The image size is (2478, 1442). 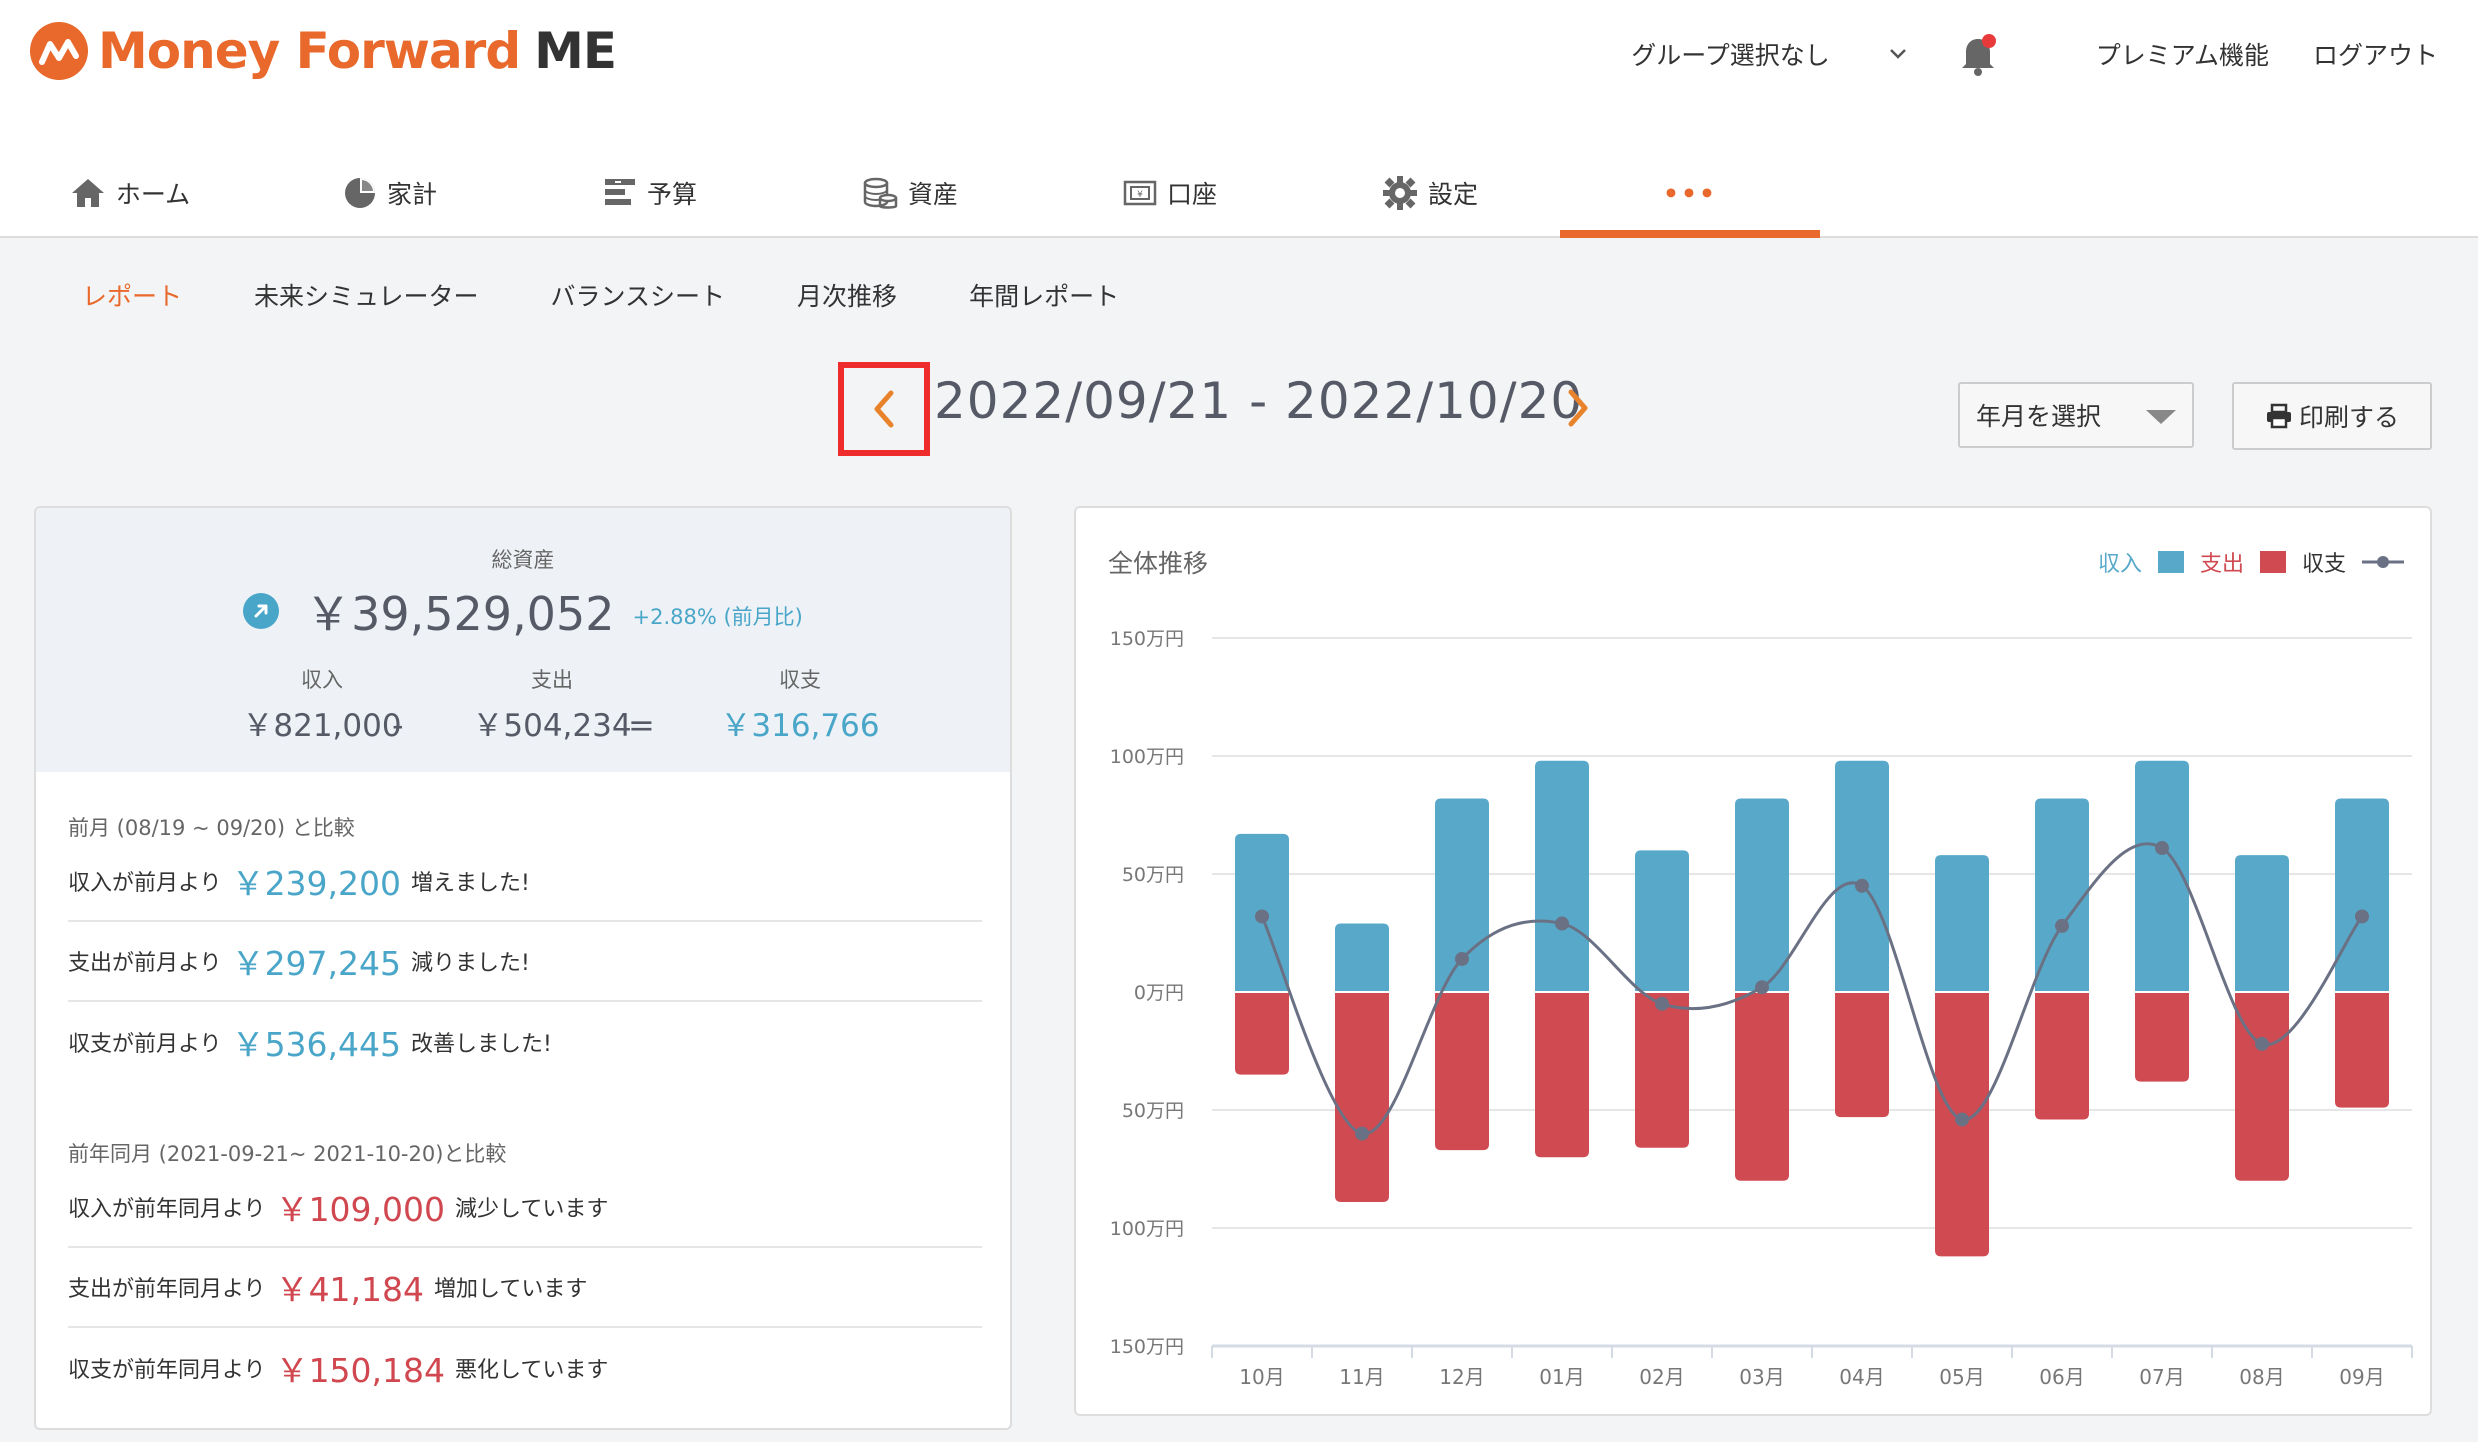 What do you see at coordinates (287, 1154) in the screenshot?
I see `prev-year-heading: 前年同月 (2021-09-21~ 2021-10-20)と比較` at bounding box center [287, 1154].